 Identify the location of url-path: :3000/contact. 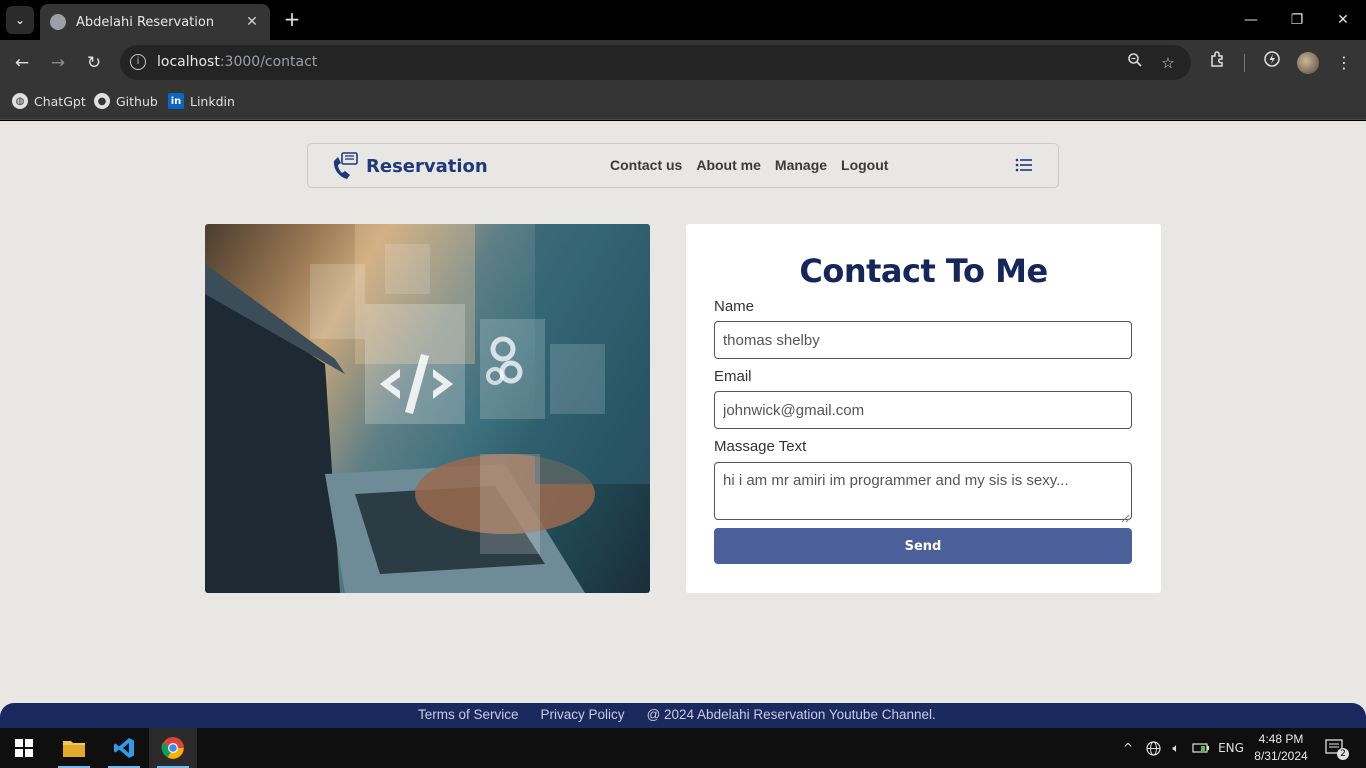
(268, 62).